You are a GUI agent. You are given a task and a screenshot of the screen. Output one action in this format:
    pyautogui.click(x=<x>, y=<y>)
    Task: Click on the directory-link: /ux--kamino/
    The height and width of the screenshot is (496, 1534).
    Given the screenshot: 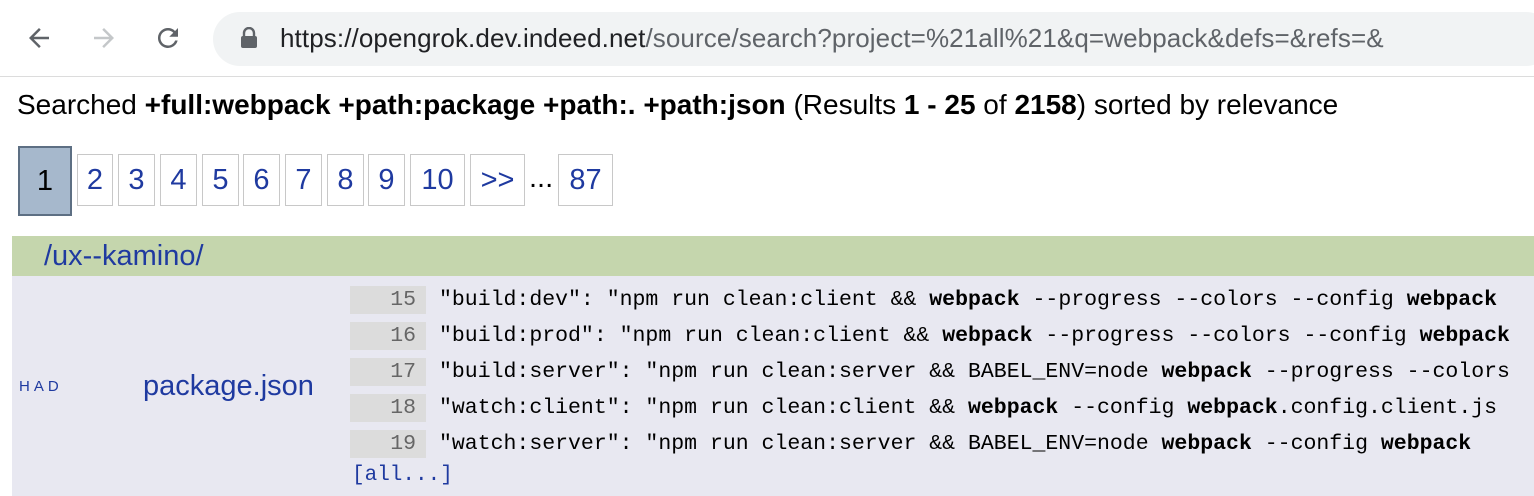 What is the action you would take?
    pyautogui.click(x=124, y=256)
    